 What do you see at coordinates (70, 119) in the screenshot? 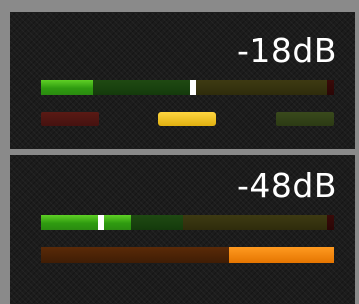
I see `indicator-red` at bounding box center [70, 119].